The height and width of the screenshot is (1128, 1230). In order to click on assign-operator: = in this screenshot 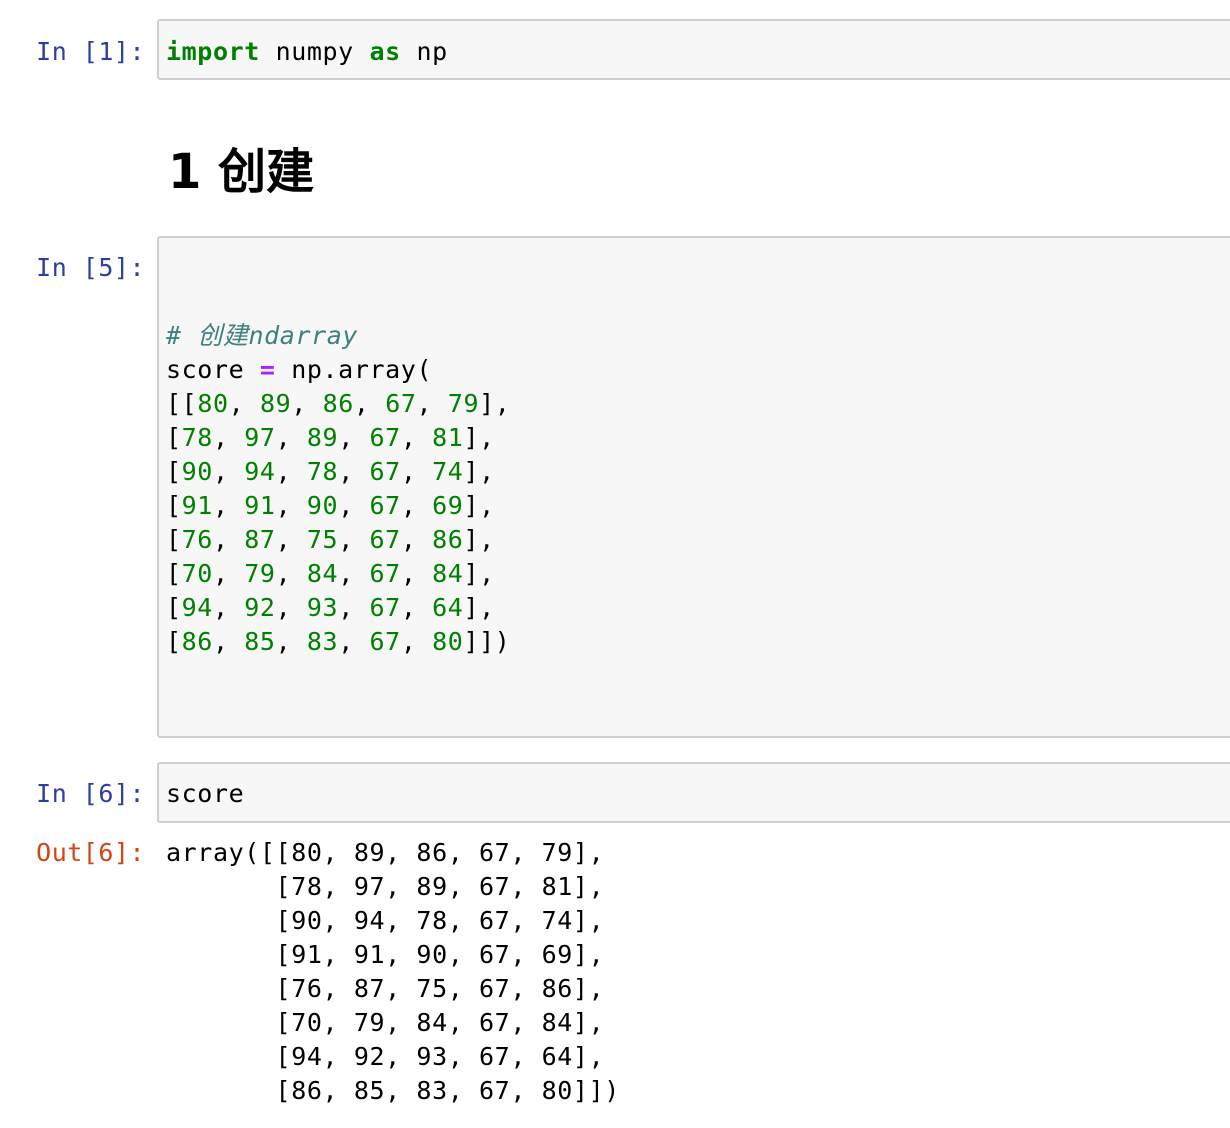, I will do `click(267, 369)`.